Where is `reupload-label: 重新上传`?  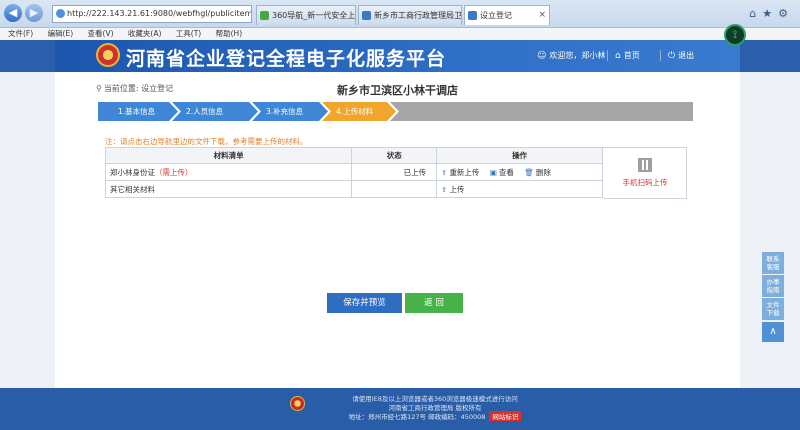 reupload-label: 重新上传 is located at coordinates (464, 172).